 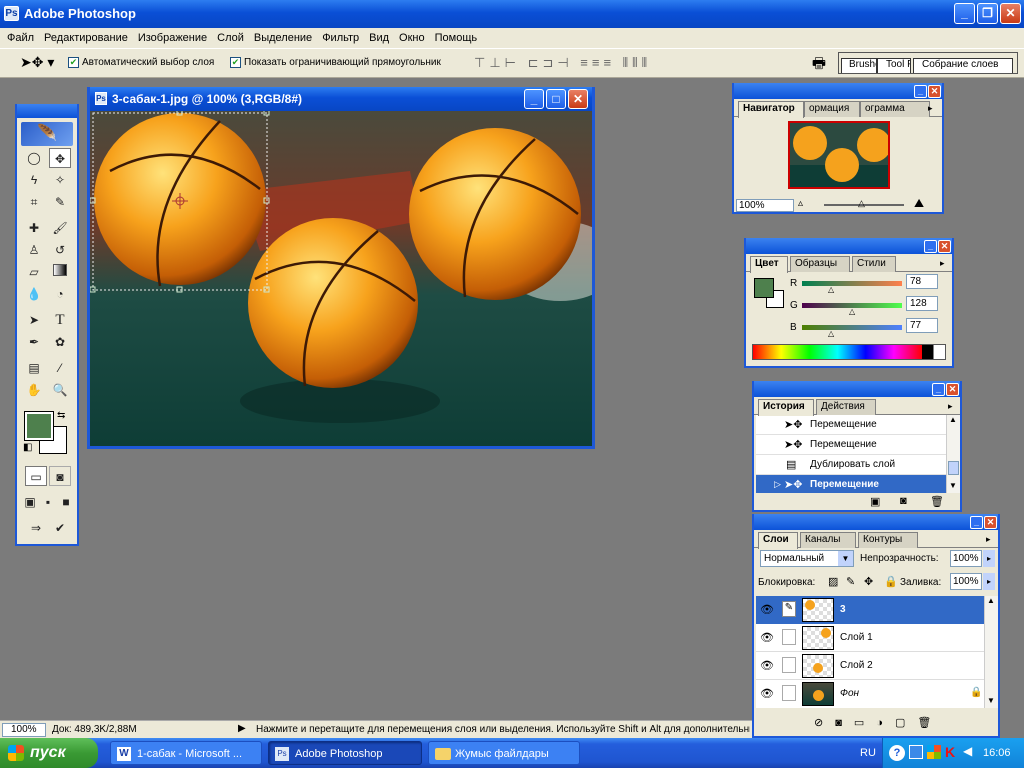 I want to click on navigator-menu-icon: ▸, so click(x=930, y=108).